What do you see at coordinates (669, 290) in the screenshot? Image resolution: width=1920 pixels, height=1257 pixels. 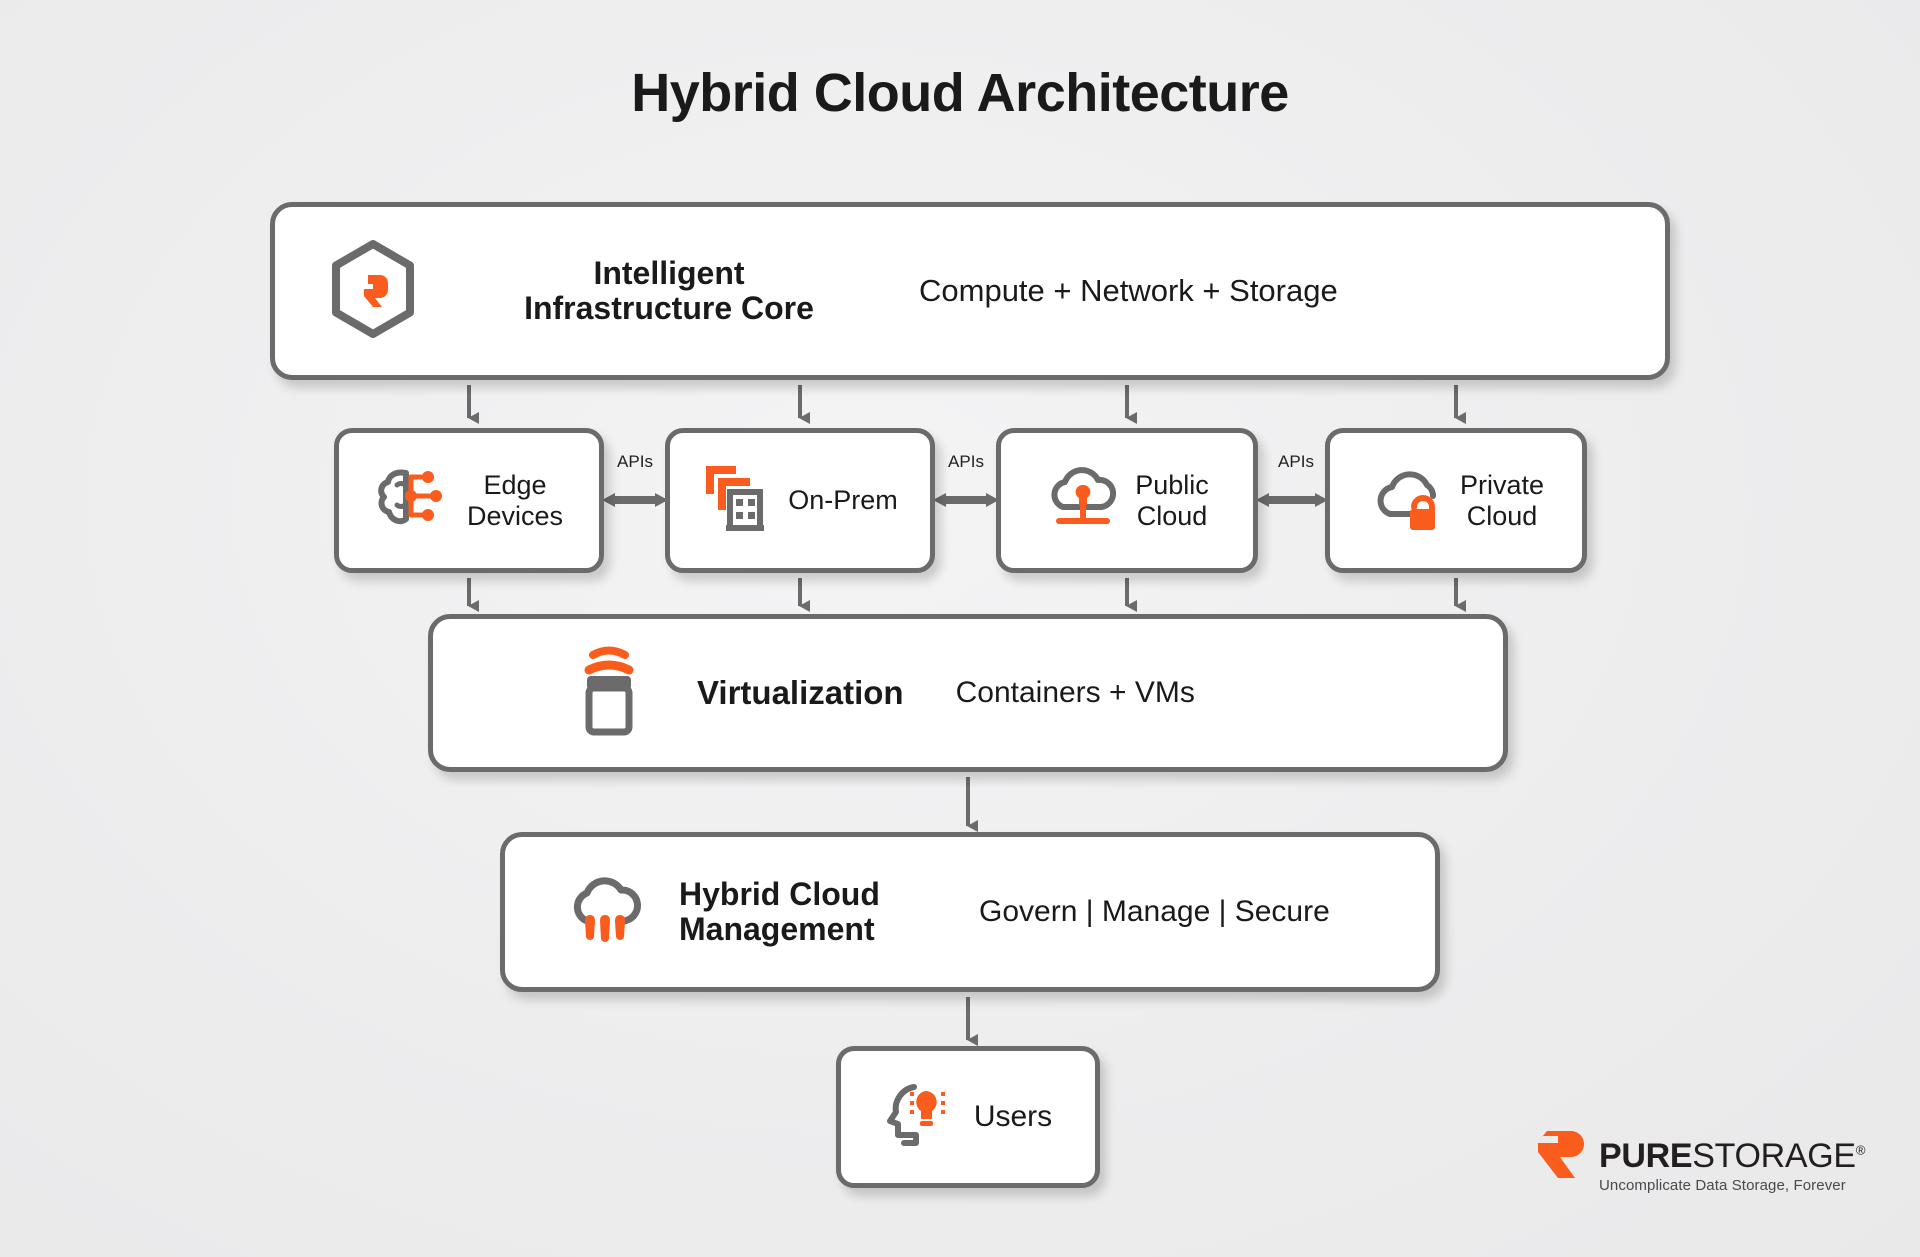 I see `core-title: Intelligent Infrastructure Core` at bounding box center [669, 290].